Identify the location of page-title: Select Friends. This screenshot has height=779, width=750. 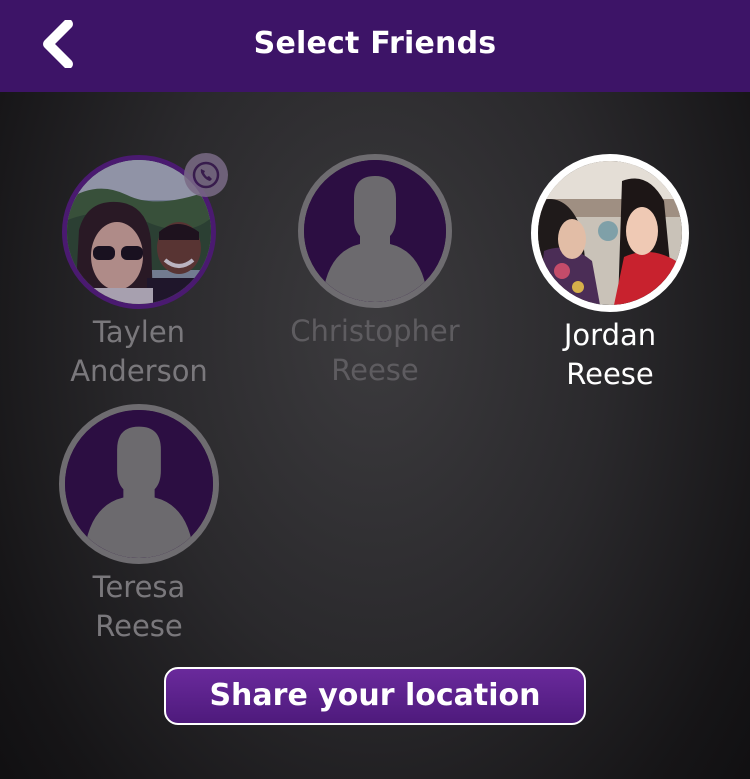
(375, 43).